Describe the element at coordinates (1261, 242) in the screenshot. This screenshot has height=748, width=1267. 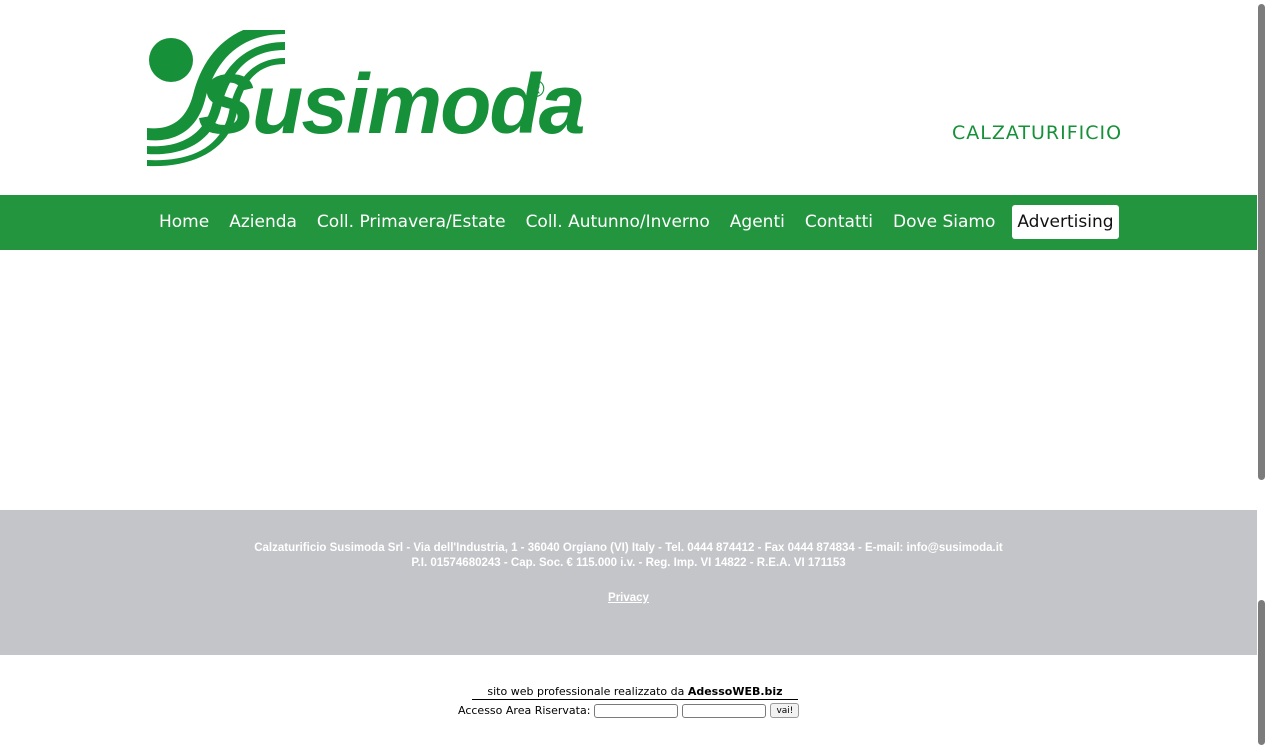
I see `scrollbar-thumb` at that location.